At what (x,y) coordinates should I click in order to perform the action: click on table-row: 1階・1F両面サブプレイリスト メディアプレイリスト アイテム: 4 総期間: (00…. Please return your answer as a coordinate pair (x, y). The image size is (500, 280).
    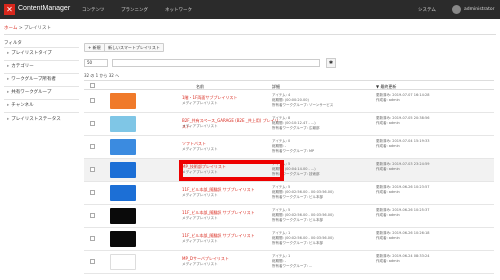
    Looking at the image, I should click on (289, 101).